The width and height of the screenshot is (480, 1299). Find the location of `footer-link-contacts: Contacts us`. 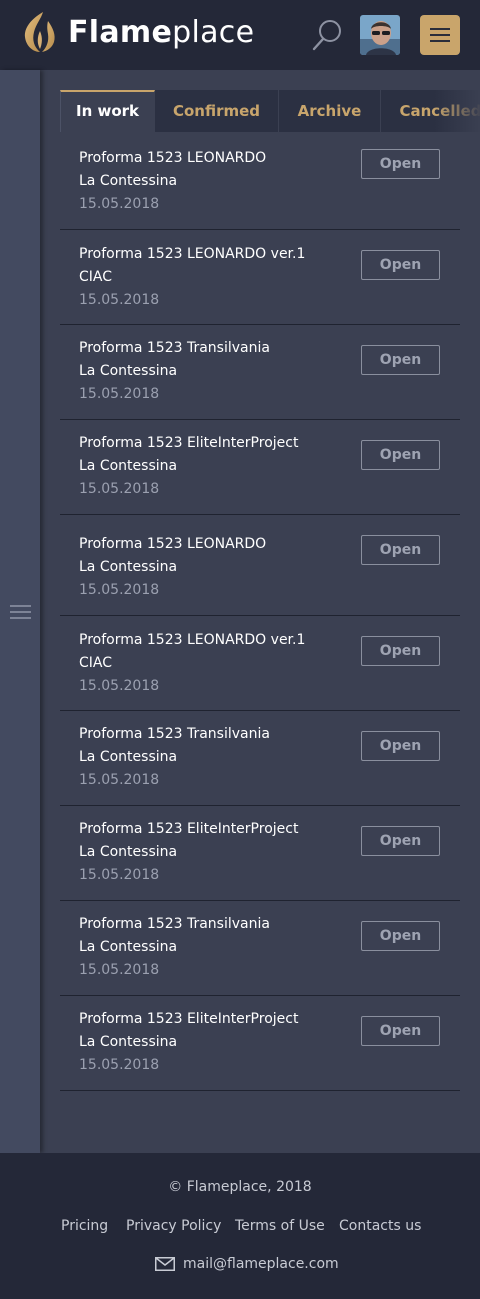

footer-link-contacts: Contacts us is located at coordinates (380, 1226).